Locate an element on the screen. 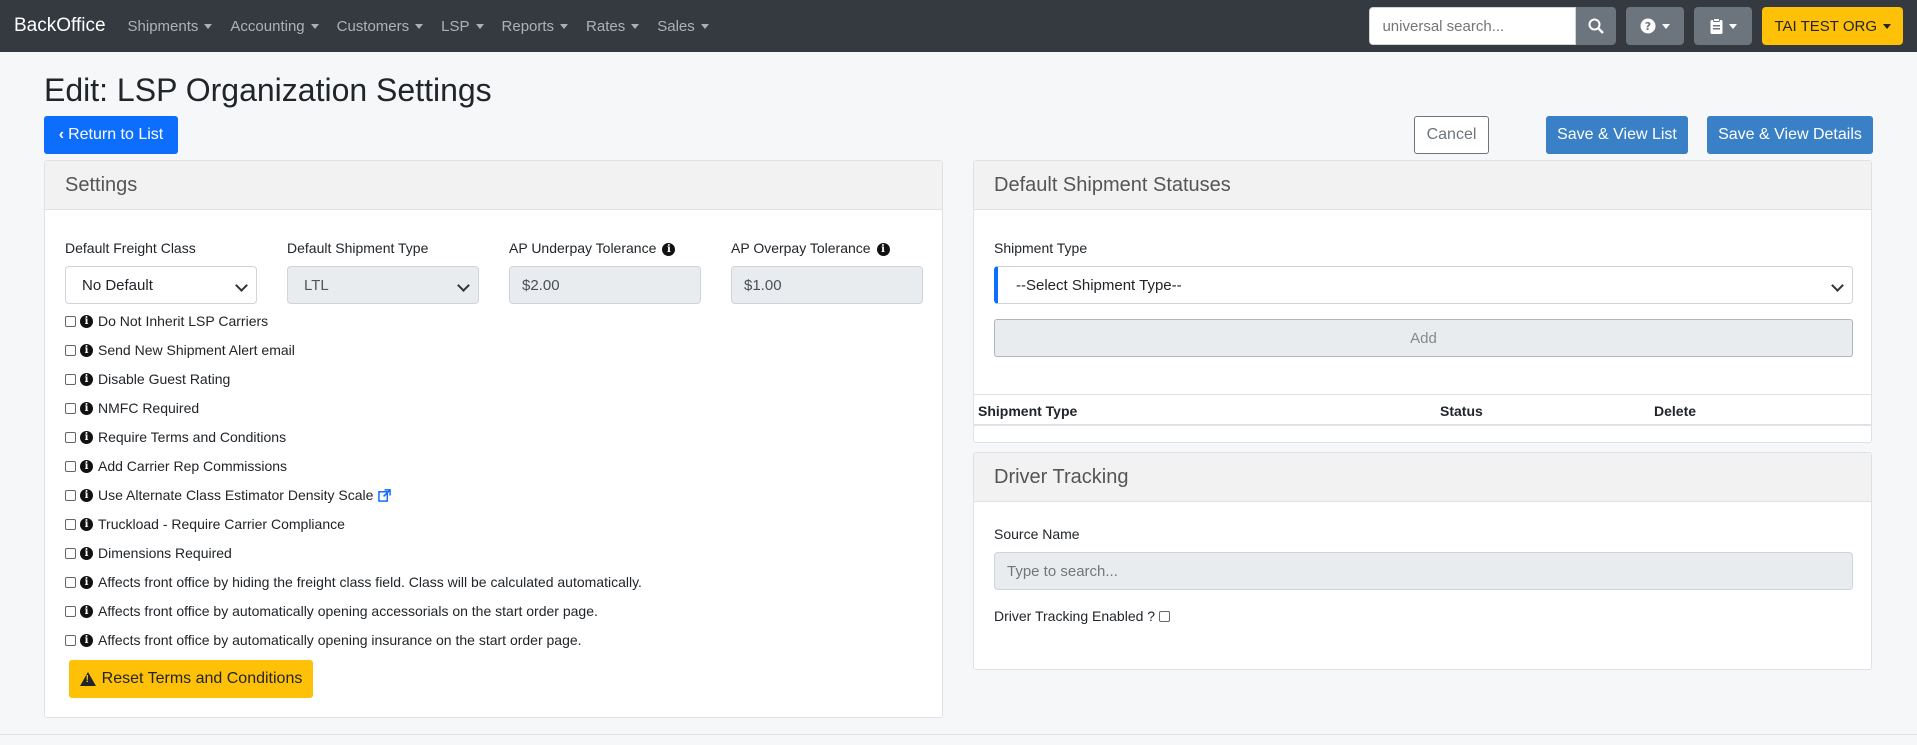 This screenshot has height=745, width=1917. checkbox-row: i Dimensions Required is located at coordinates (148, 553).